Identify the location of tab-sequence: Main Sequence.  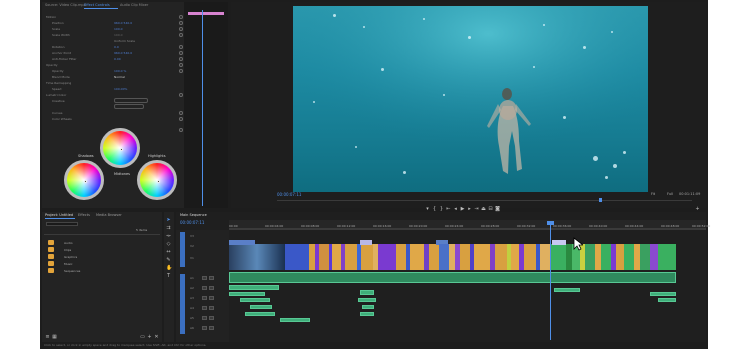
(193, 215).